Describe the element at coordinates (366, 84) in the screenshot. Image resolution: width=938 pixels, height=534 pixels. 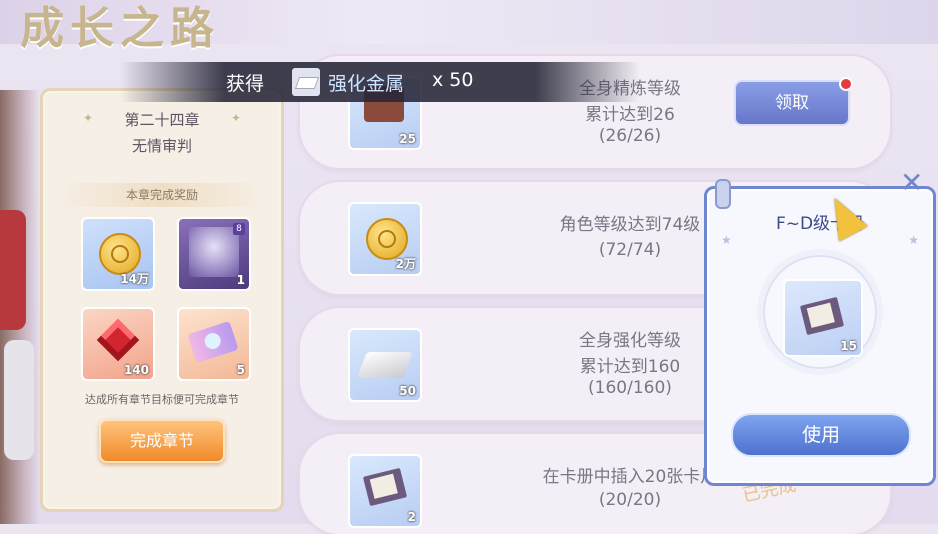
I see `toast-item-name: 强化金属` at that location.